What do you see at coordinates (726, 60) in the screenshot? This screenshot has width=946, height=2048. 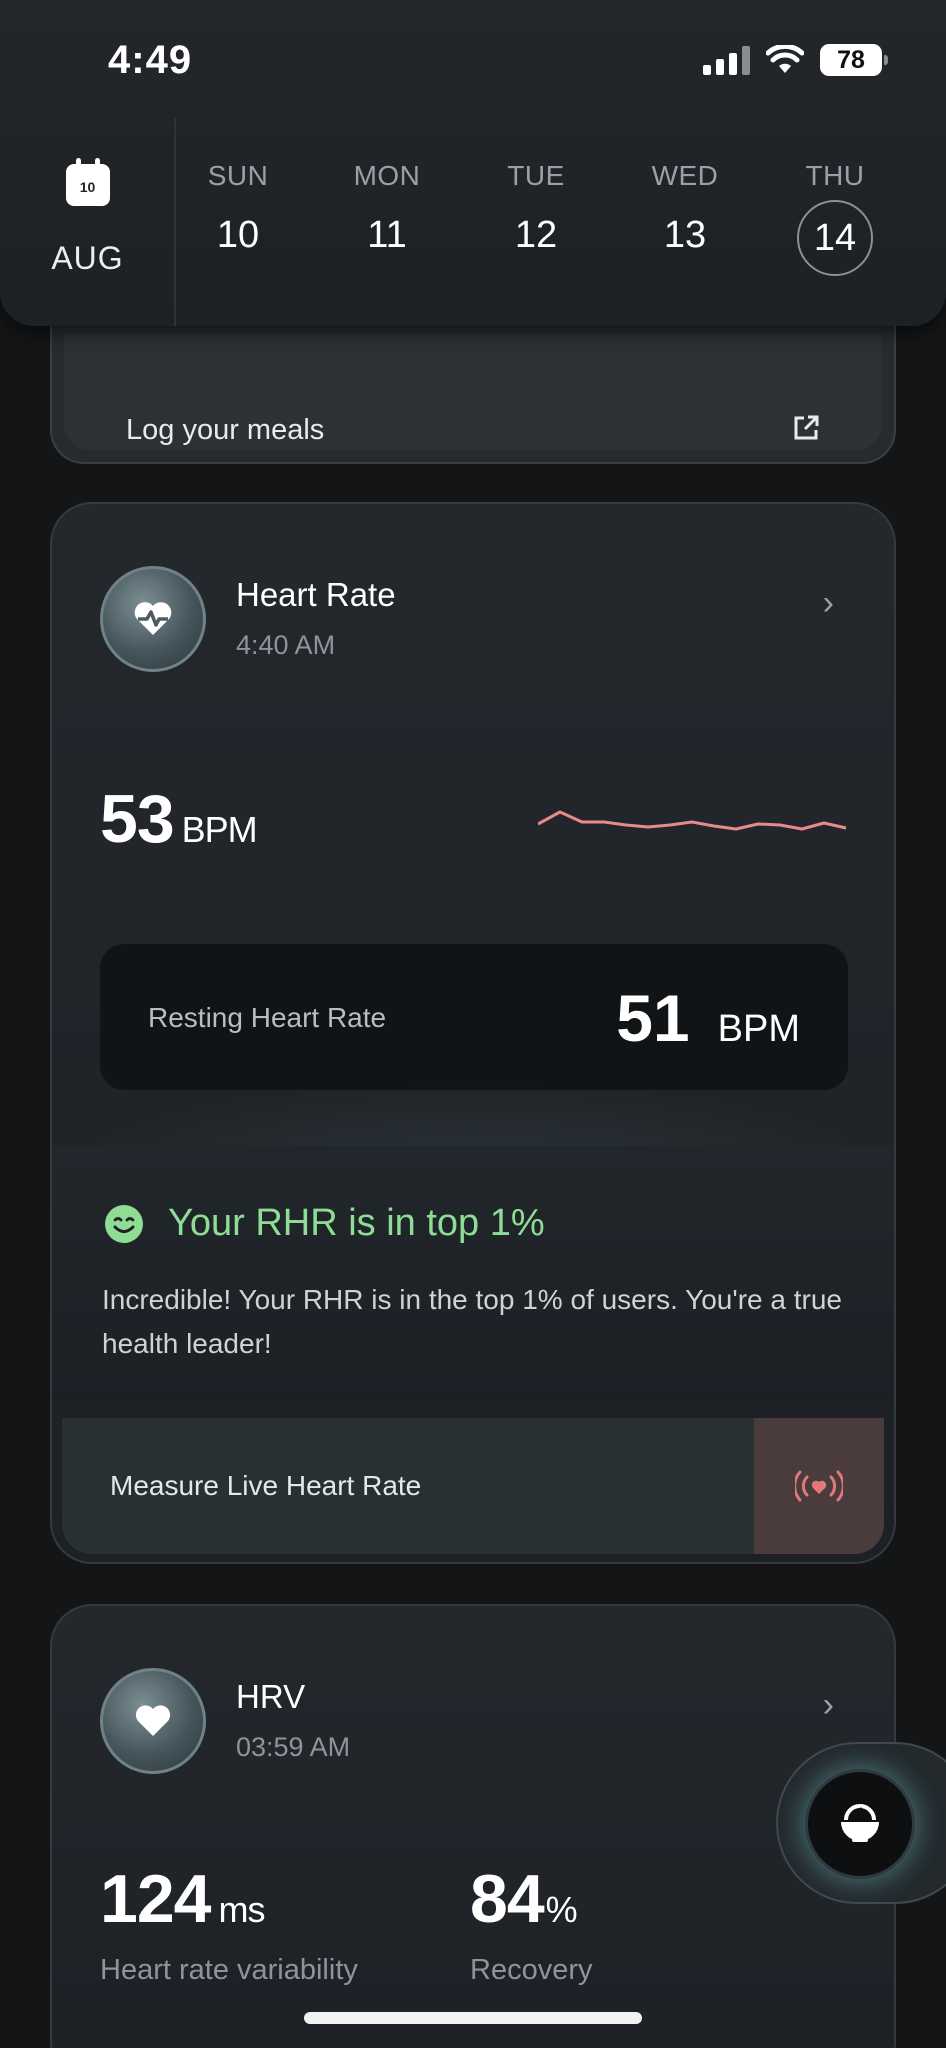 I see `cellular-signal-icon` at bounding box center [726, 60].